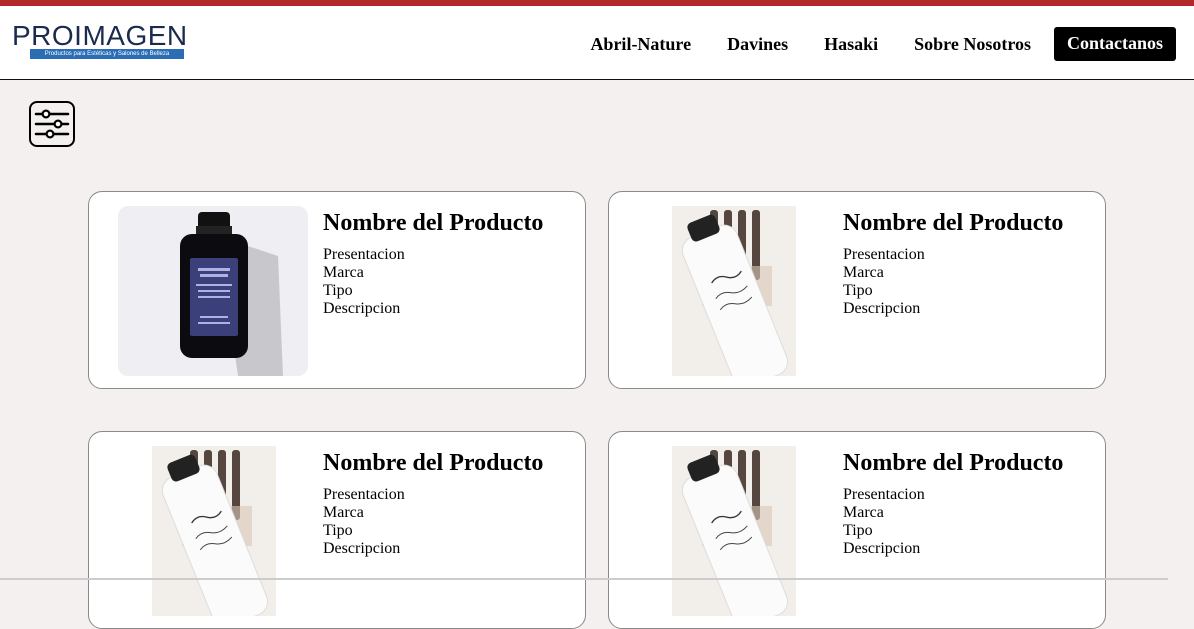 Image resolution: width=1194 pixels, height=629 pixels. I want to click on nav-link-sobre-nosotros: Sobre Nosotros, so click(972, 44).